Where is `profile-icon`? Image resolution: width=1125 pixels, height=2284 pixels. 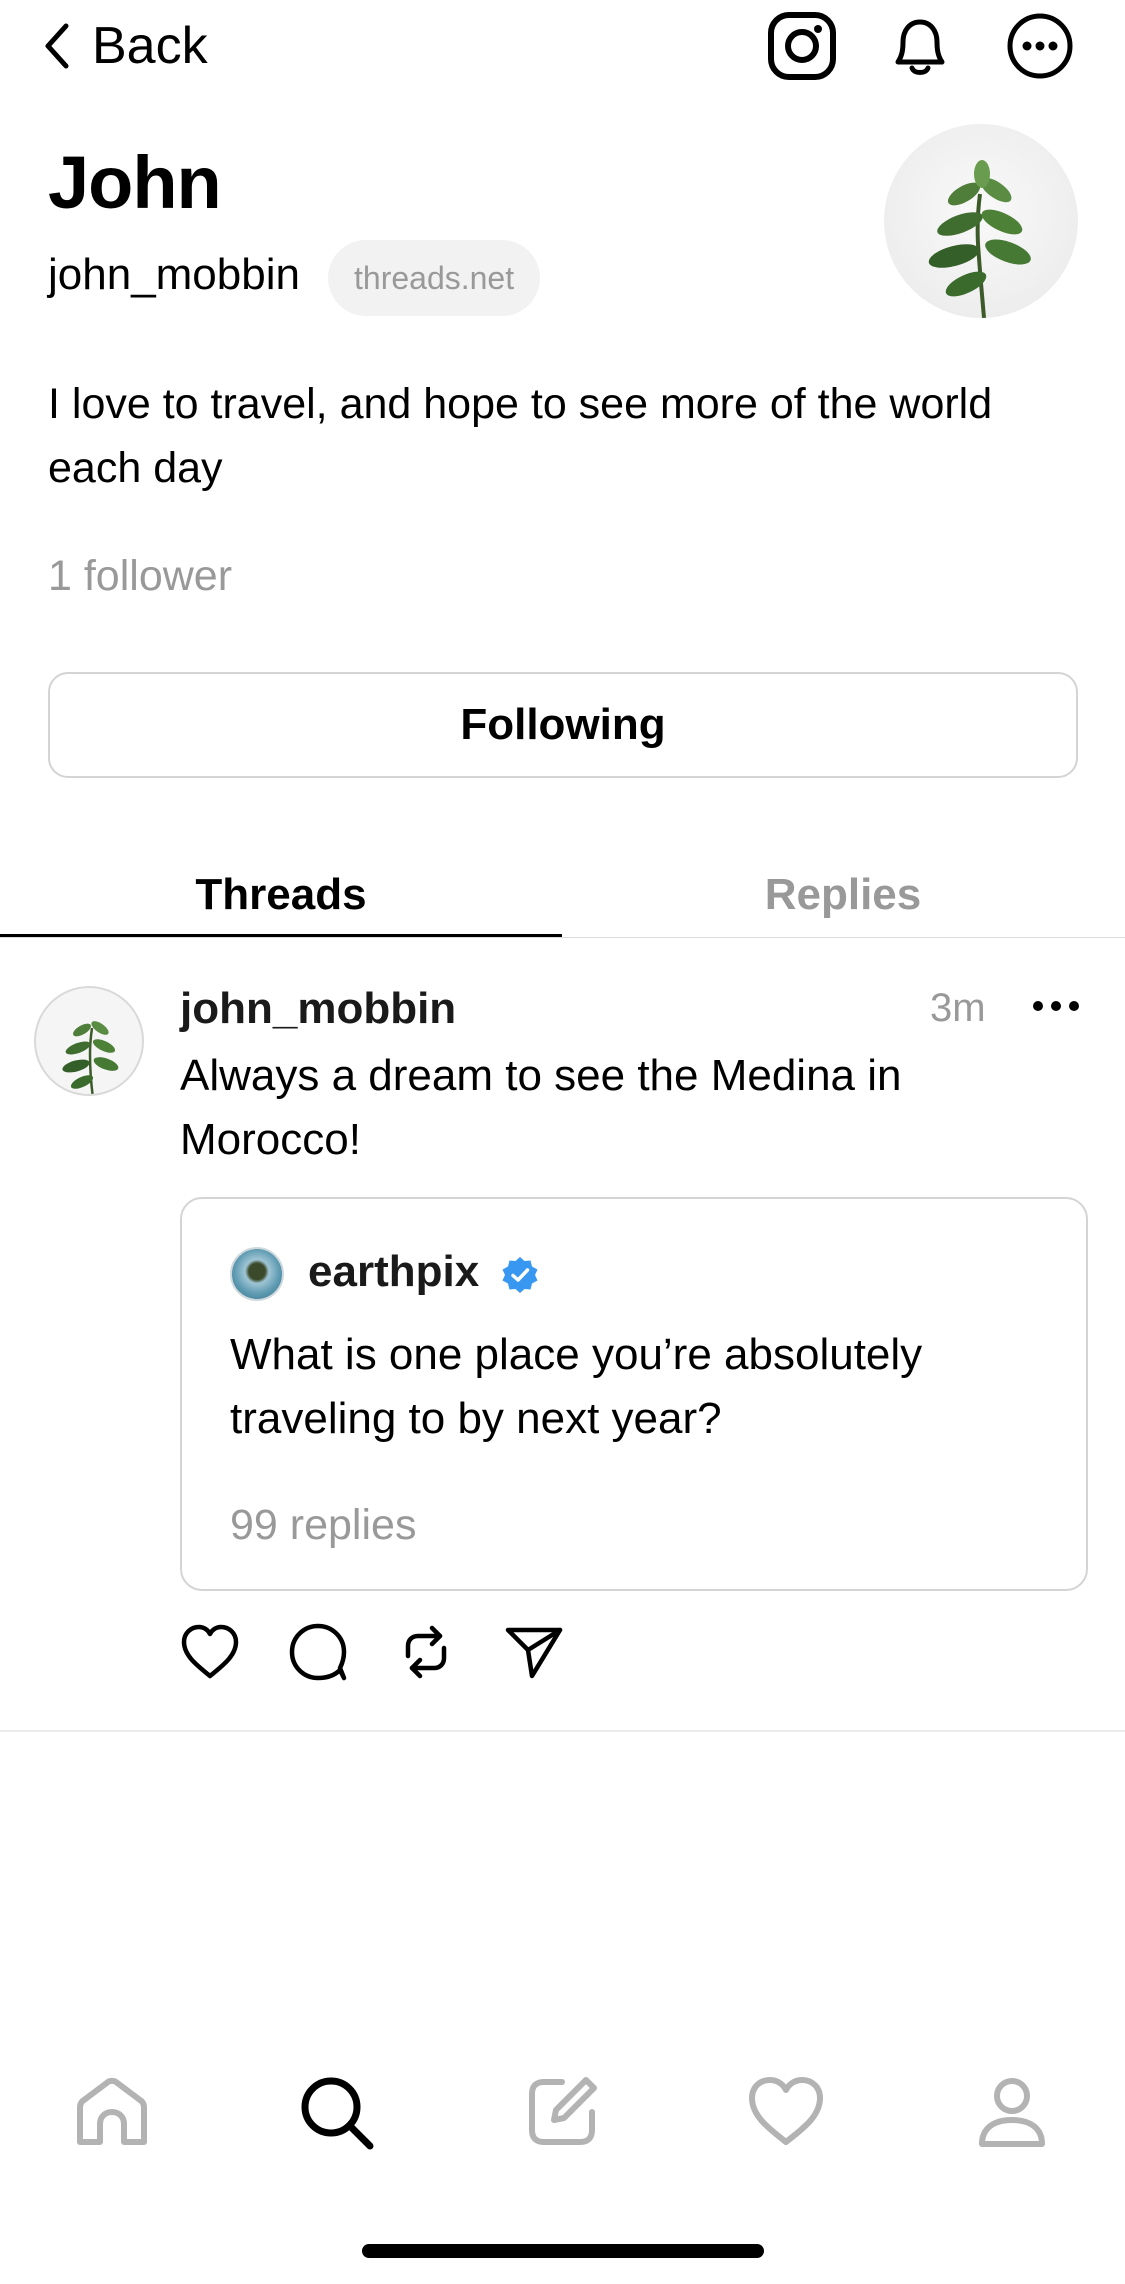
profile-icon is located at coordinates (1012, 2112).